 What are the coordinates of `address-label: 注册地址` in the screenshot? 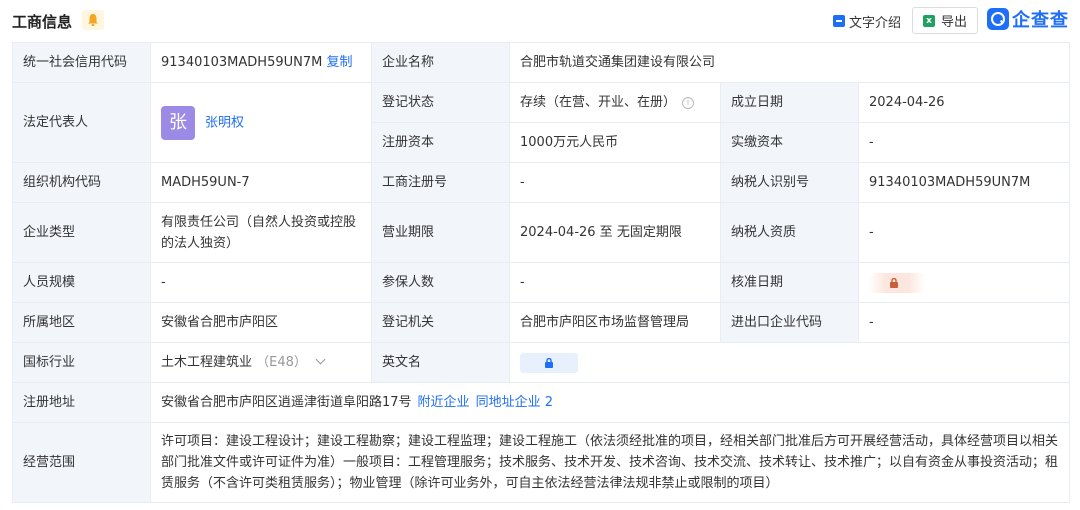 It's located at (81, 402).